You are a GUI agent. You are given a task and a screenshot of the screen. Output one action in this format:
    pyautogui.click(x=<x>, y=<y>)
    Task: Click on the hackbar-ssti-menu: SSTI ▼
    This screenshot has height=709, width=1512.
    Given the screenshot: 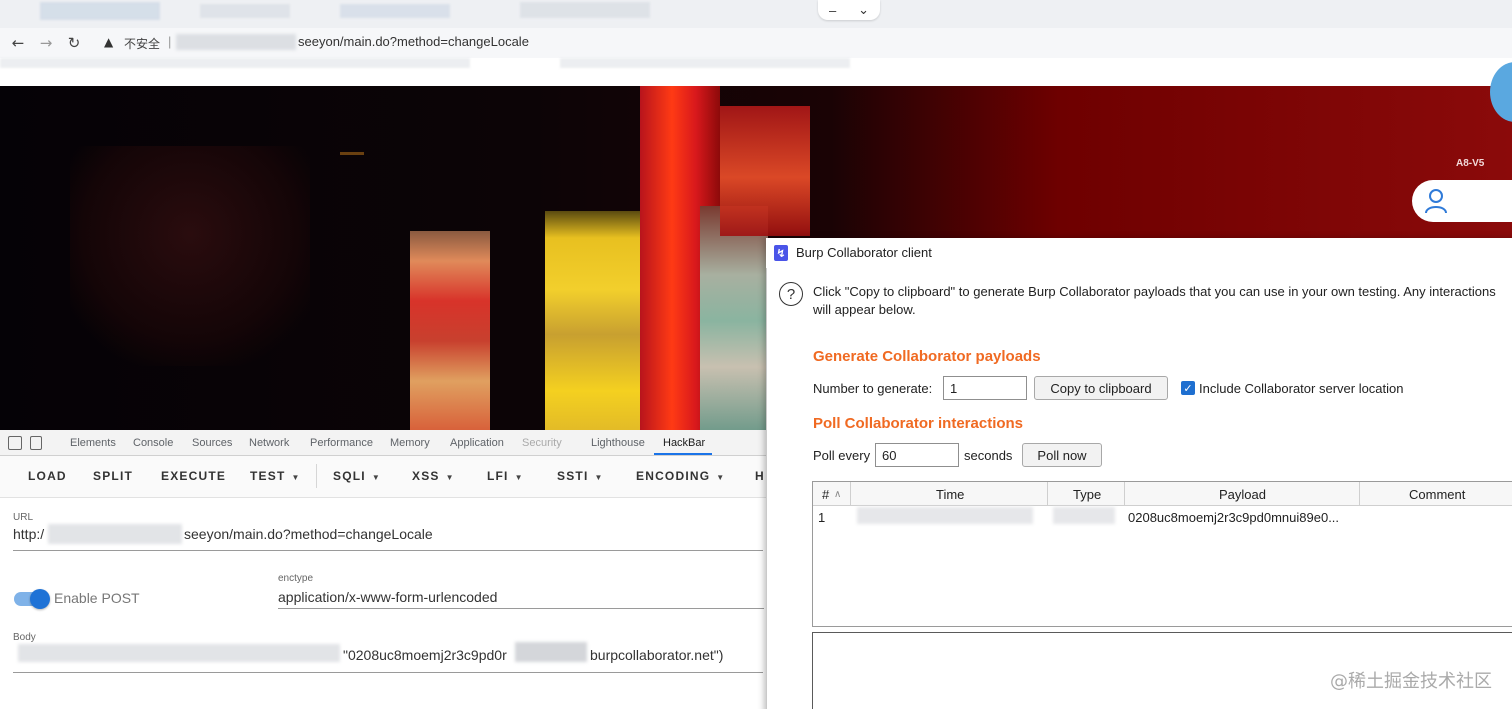 What is the action you would take?
    pyautogui.click(x=580, y=476)
    